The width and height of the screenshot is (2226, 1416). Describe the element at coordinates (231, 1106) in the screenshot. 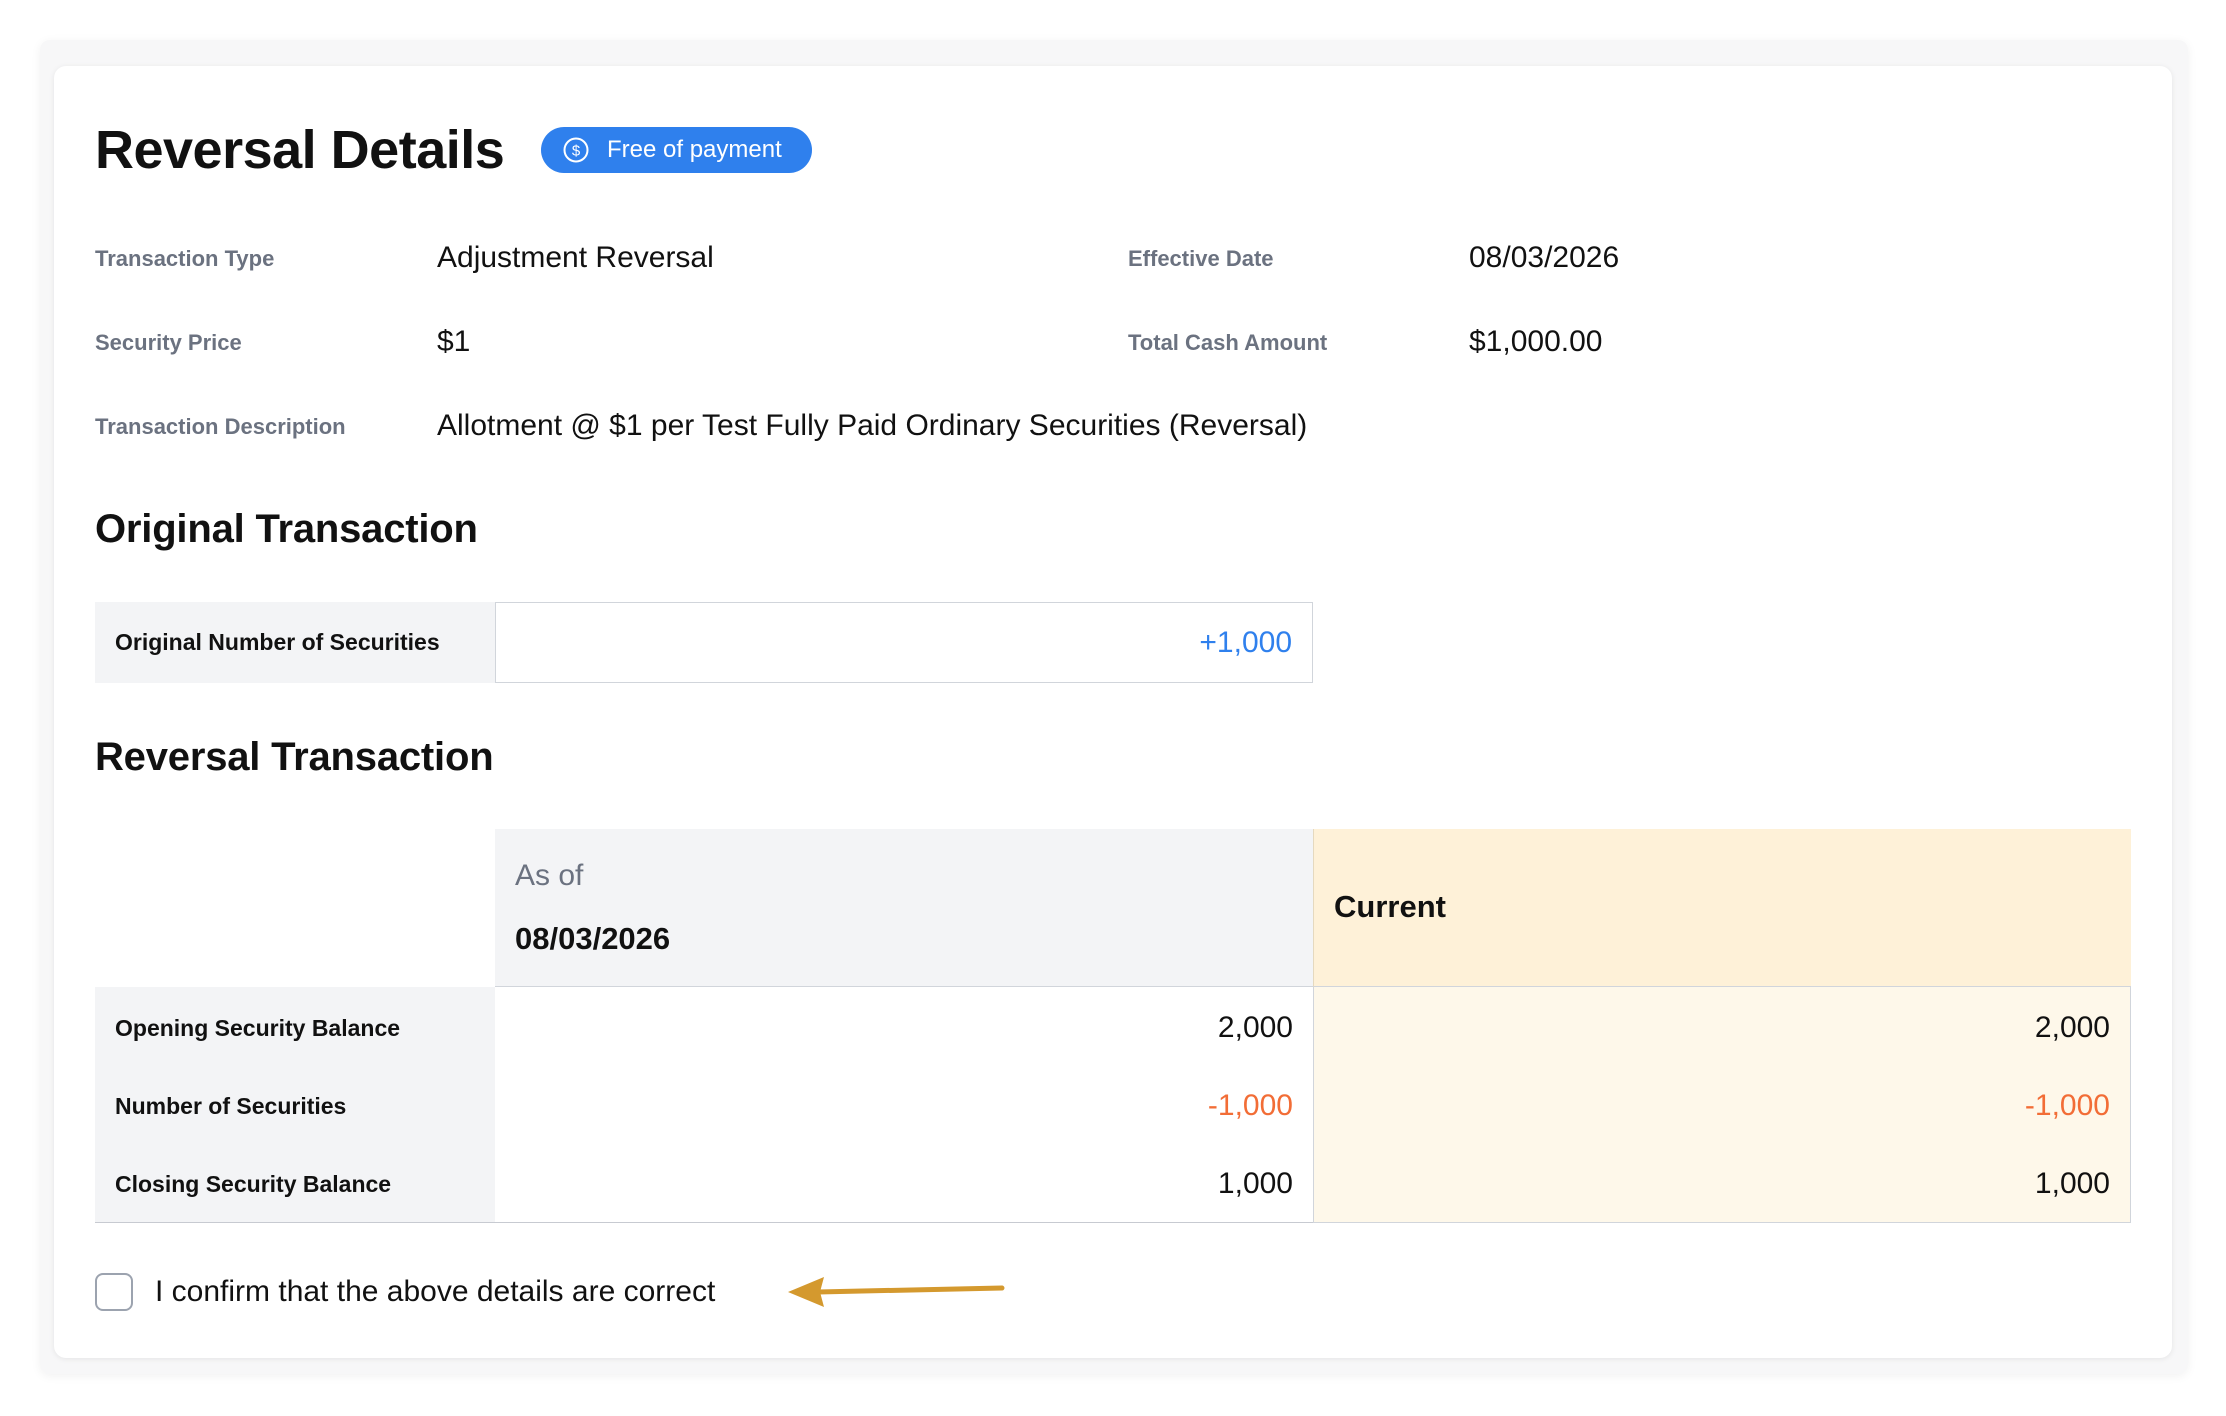

I see `number-of-securities-label: Number of Securities` at that location.